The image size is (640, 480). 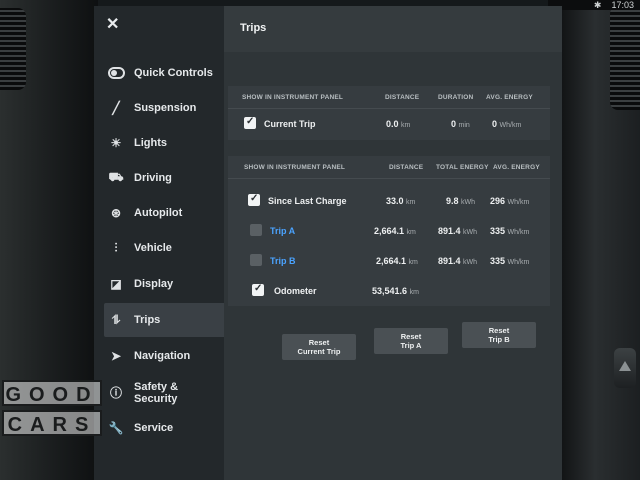 I want to click on duration-value: 0, so click(x=454, y=124).